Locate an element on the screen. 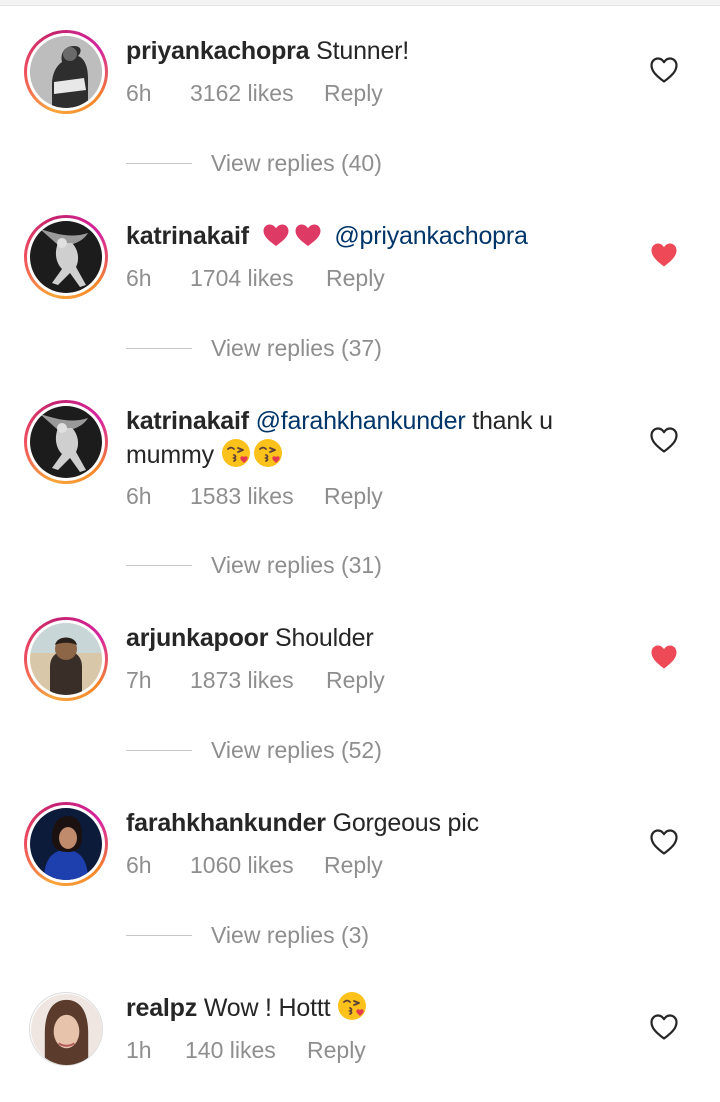 This screenshot has height=1102, width=720. comment-body: farahkhankunder Gorgeous pic is located at coordinates (361, 823).